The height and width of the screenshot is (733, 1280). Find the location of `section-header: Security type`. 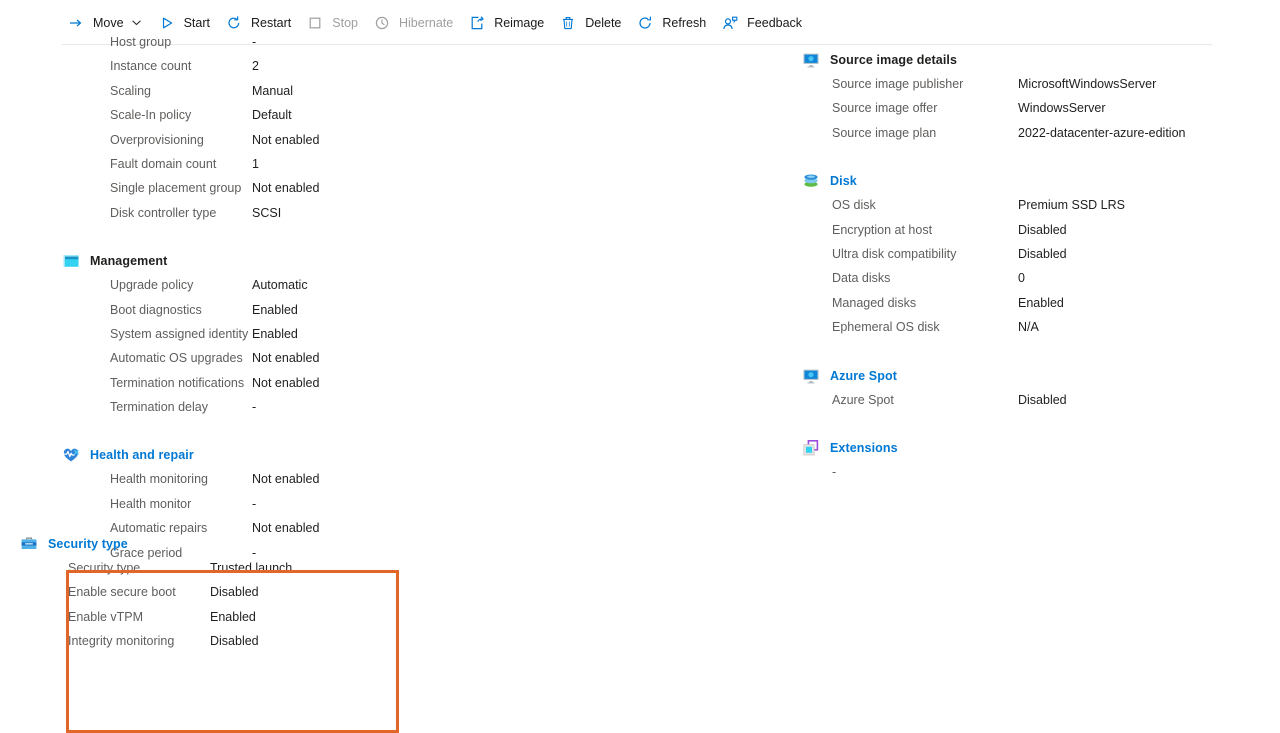

section-header: Security type is located at coordinates (220, 544).